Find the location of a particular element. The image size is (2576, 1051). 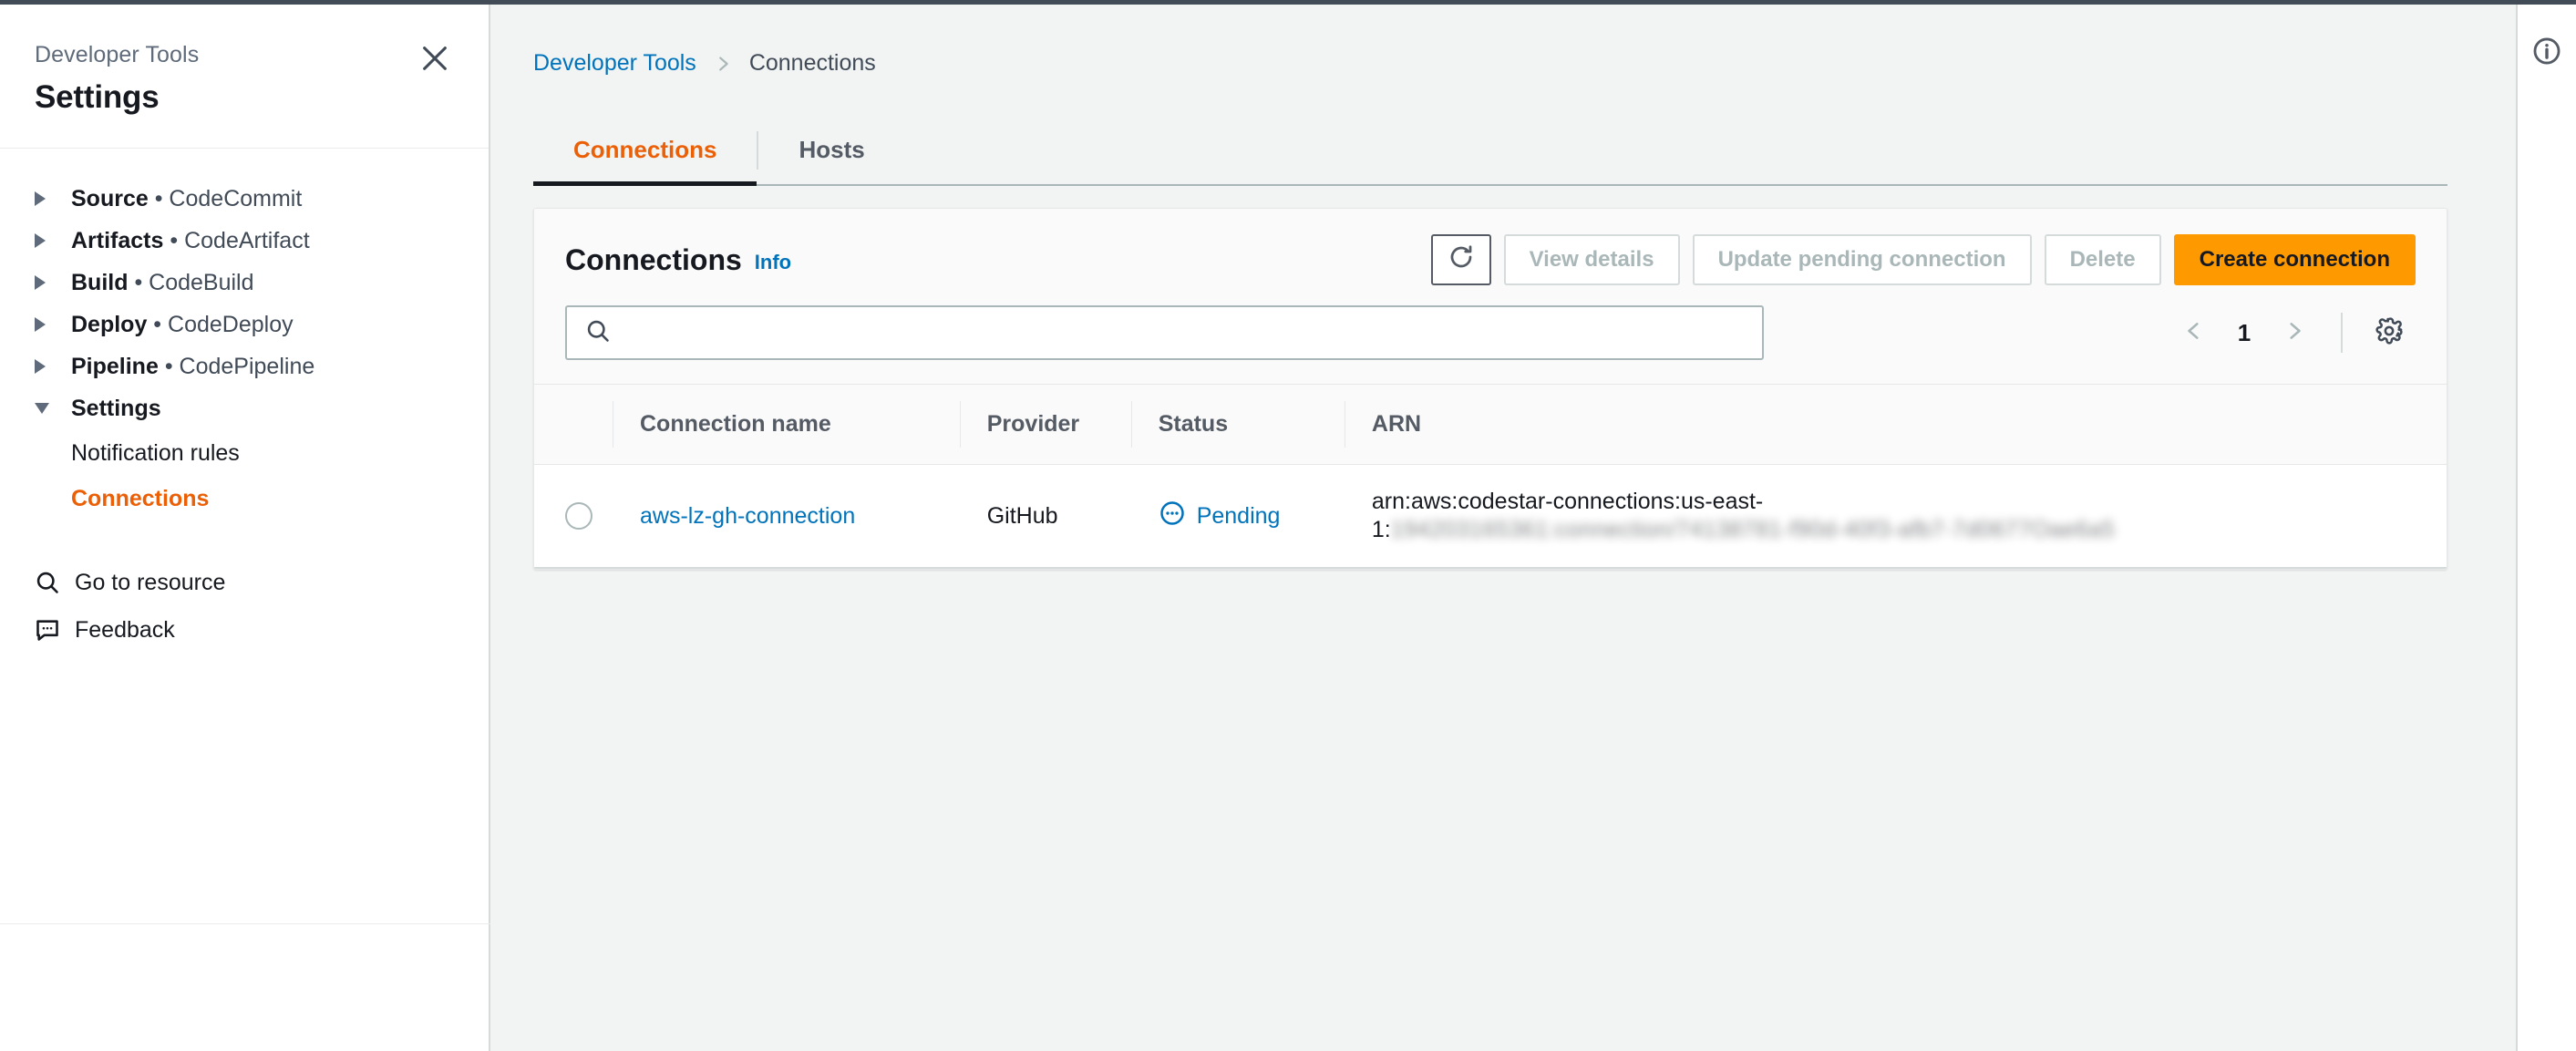

row-status-cell: Pending is located at coordinates (1237, 516).